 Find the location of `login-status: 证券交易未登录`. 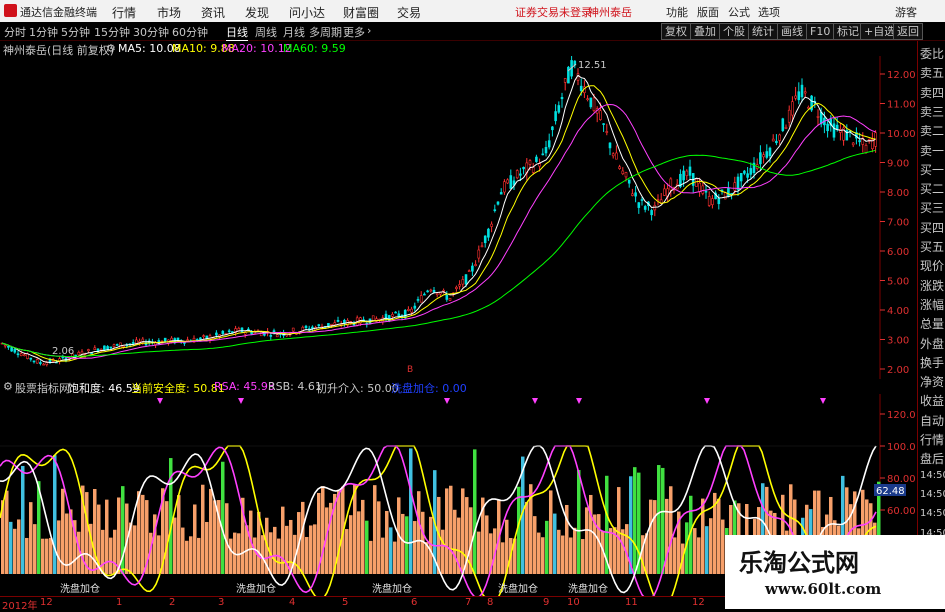

login-status: 证券交易未登录 is located at coordinates (553, 12).